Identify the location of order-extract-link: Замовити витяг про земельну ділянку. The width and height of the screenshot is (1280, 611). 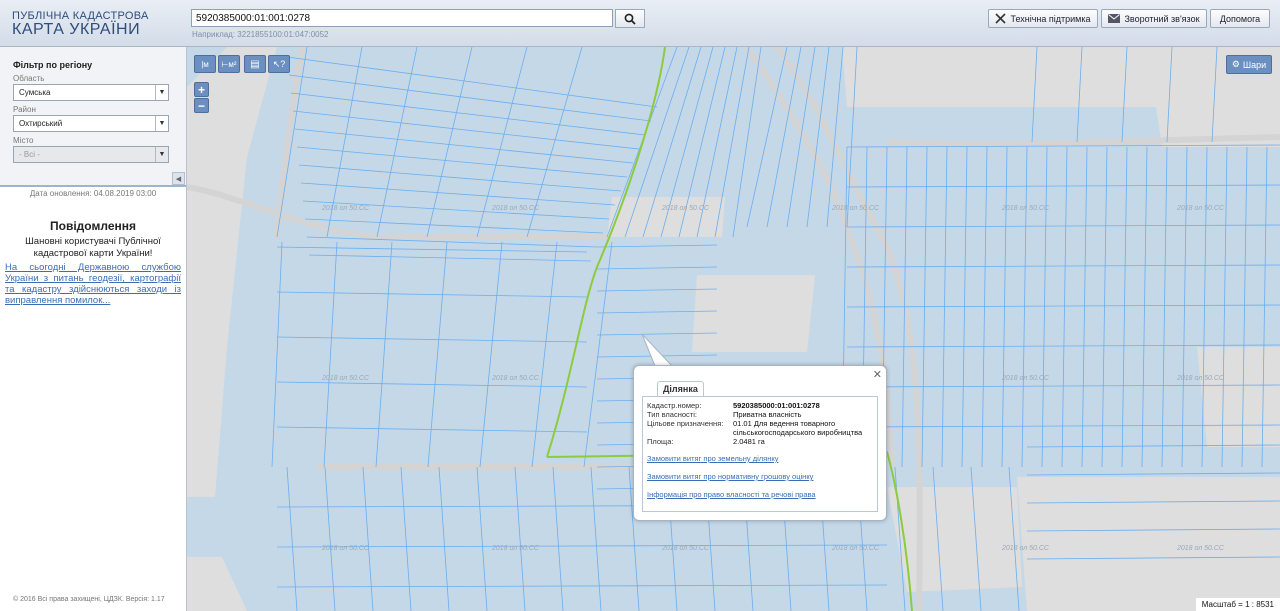
(713, 458).